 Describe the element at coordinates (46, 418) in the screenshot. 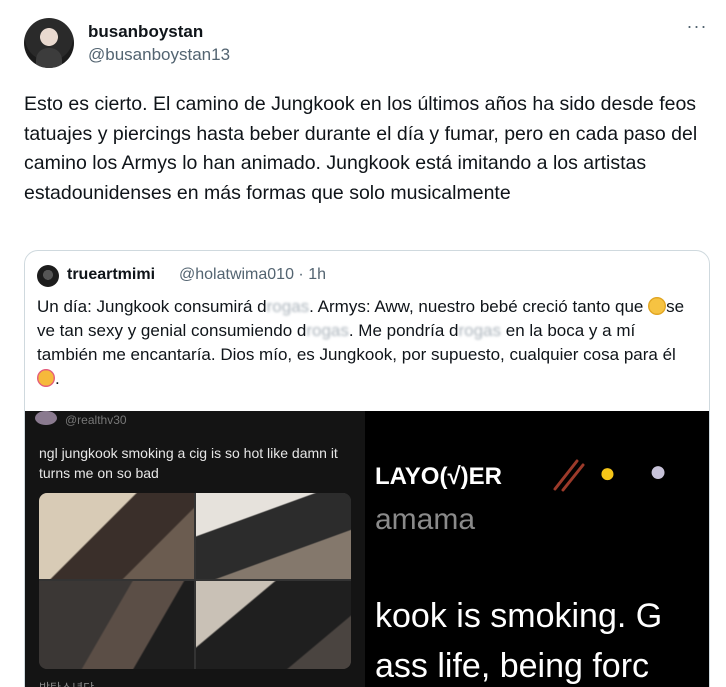

I see `embedded-avatar` at that location.